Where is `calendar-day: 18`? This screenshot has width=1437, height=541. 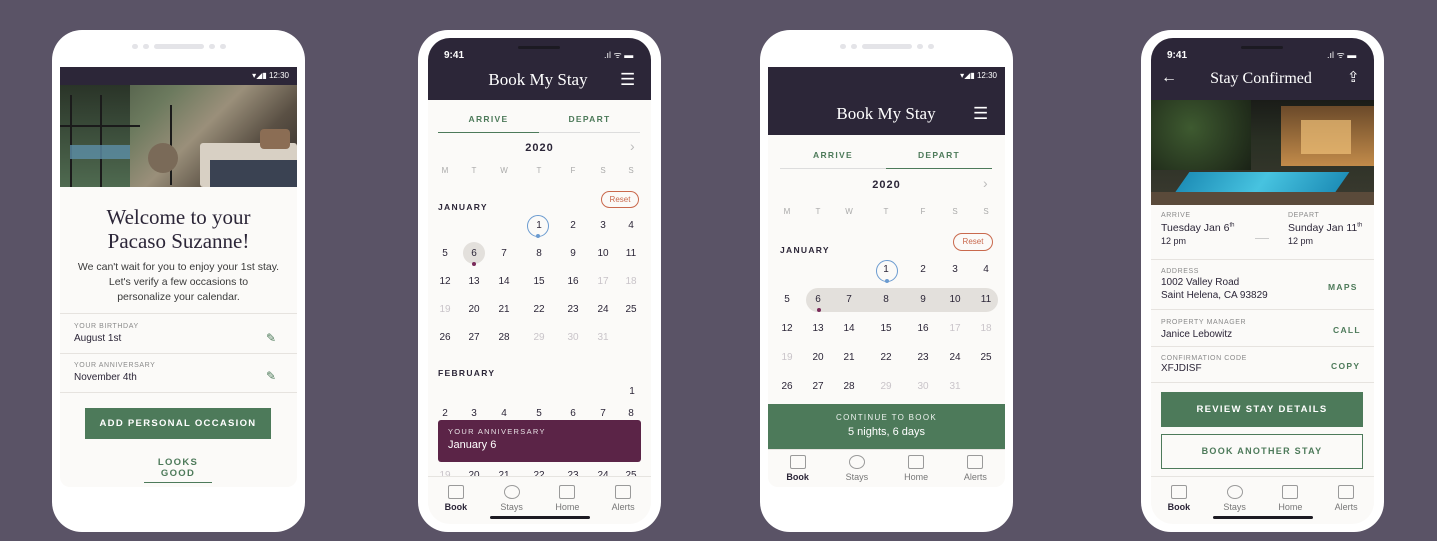 calendar-day: 18 is located at coordinates (986, 328).